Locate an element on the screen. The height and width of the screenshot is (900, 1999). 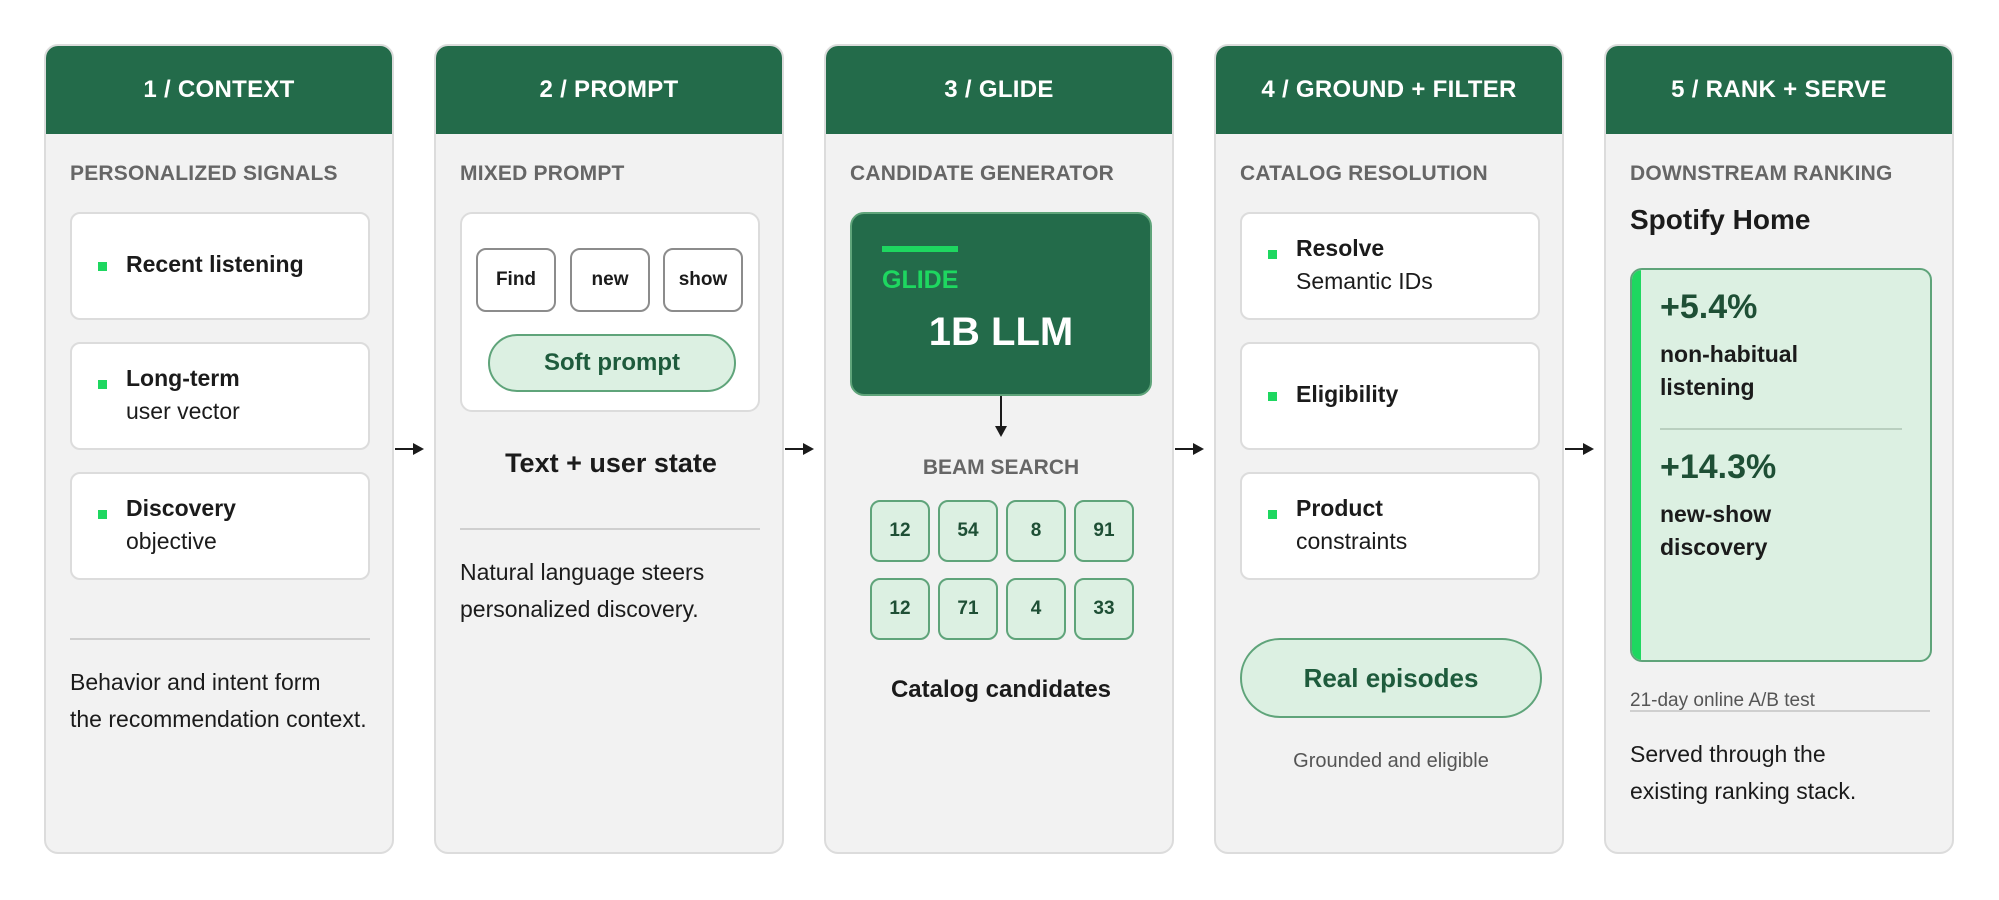
signal-card-discovery: Discovery objective is located at coordinates (220, 526).